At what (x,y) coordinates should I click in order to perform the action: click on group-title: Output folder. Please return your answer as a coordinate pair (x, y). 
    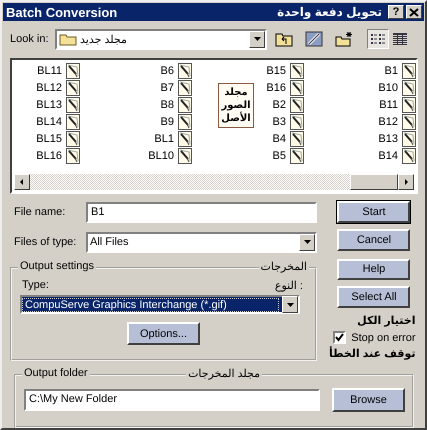
    Looking at the image, I should click on (56, 373).